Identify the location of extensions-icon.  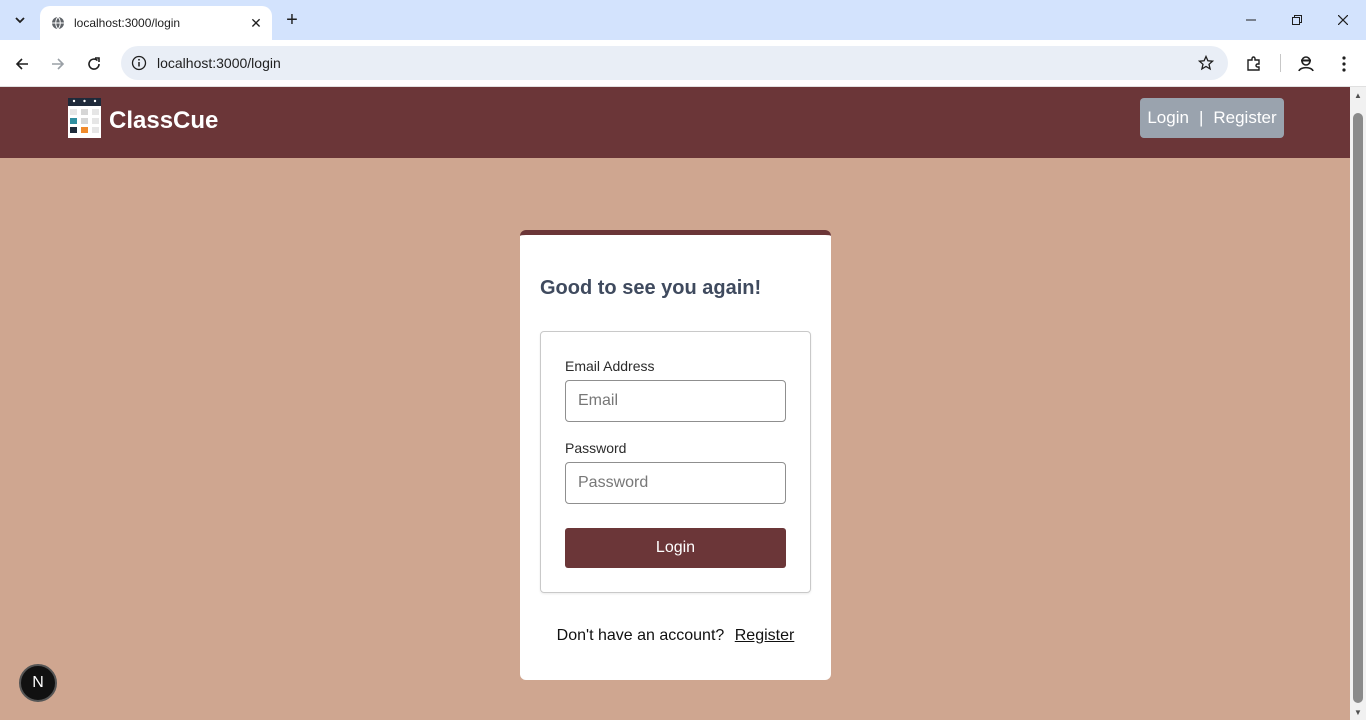
(1254, 64).